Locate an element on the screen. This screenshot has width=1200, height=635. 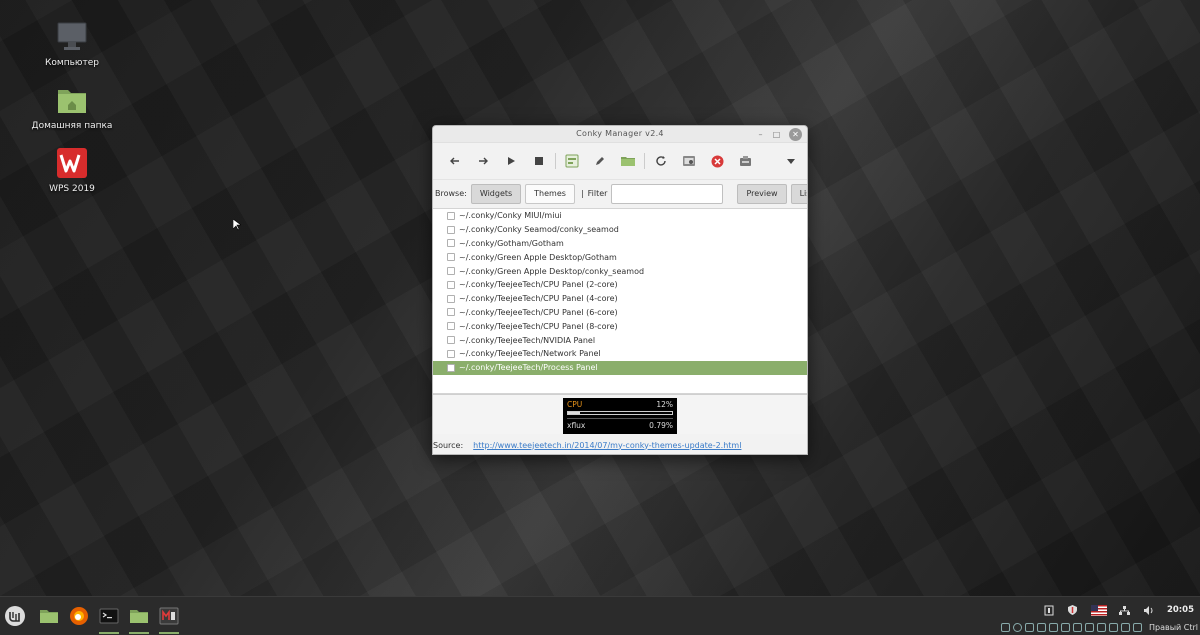
taskbar: 20:05 Правый Ctrl is located at coordinates (600, 615).